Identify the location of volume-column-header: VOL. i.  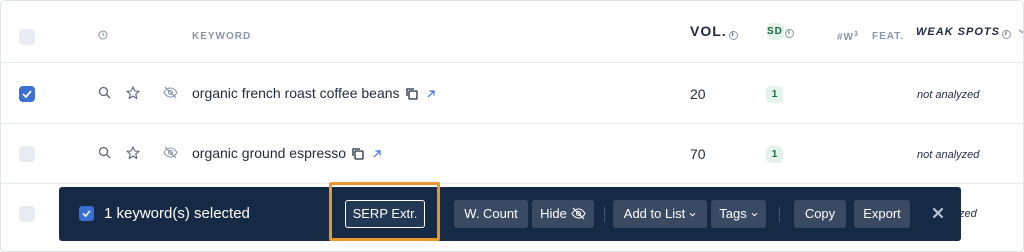
(714, 31).